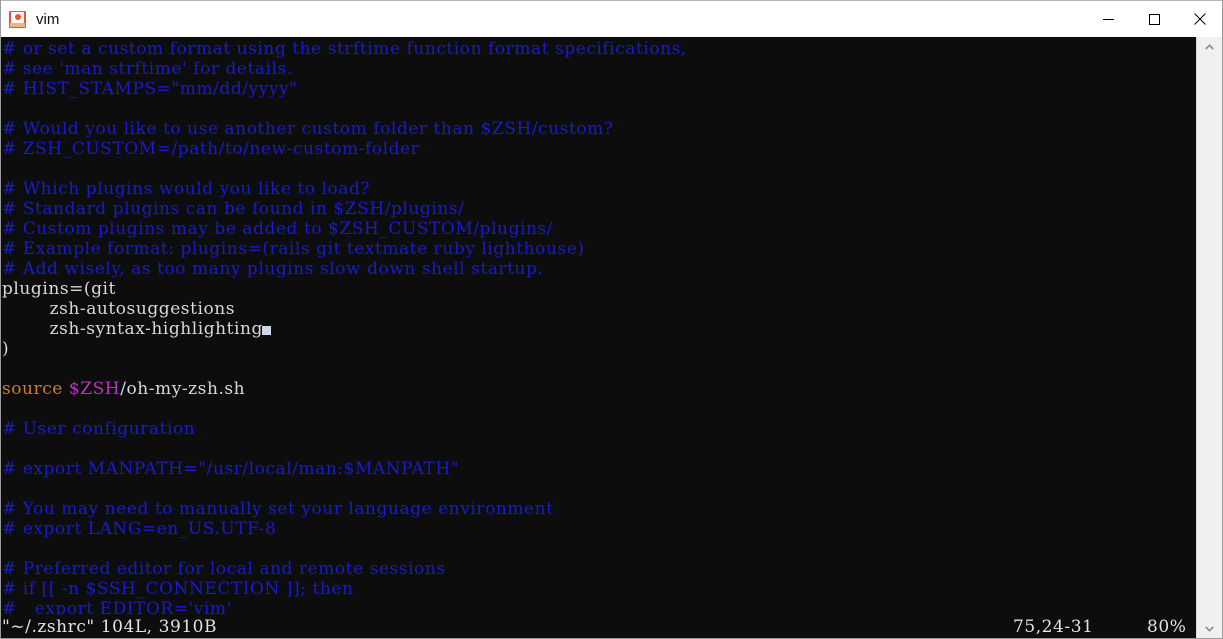  What do you see at coordinates (599, 349) in the screenshot?
I see `editor-line: )` at bounding box center [599, 349].